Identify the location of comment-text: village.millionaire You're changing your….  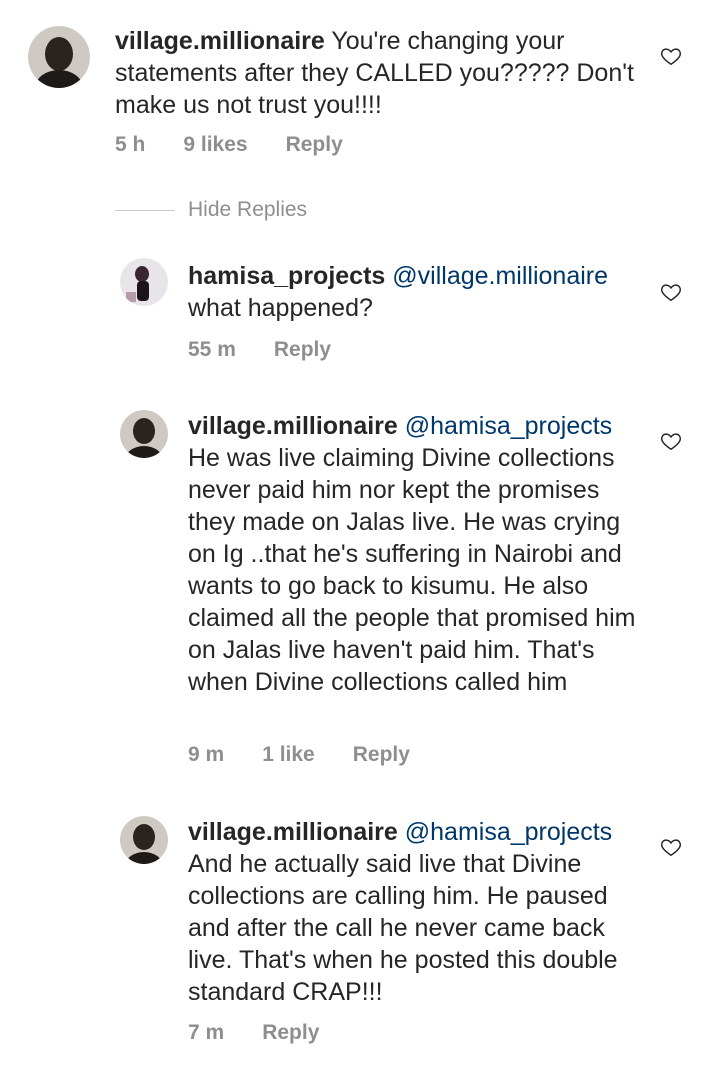
(375, 73).